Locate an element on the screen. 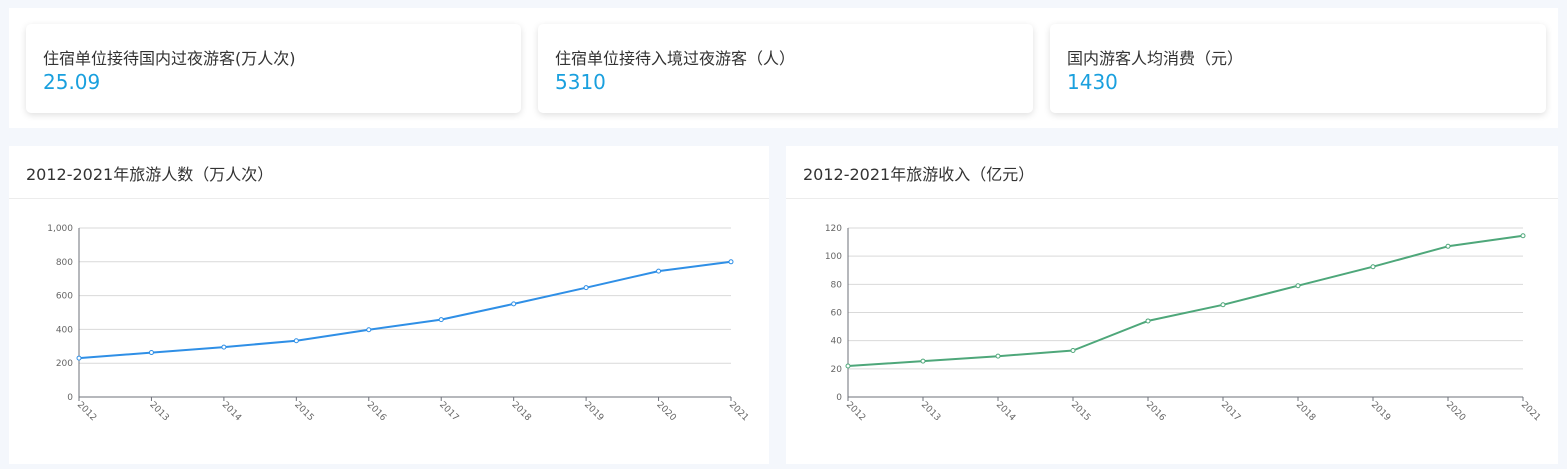 The height and width of the screenshot is (469, 1567). y-tick-label: 600 is located at coordinates (64, 297).